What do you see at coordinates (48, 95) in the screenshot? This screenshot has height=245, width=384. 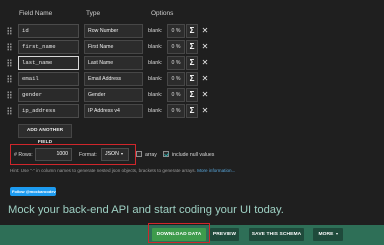 I see `field-name-input: gender` at bounding box center [48, 95].